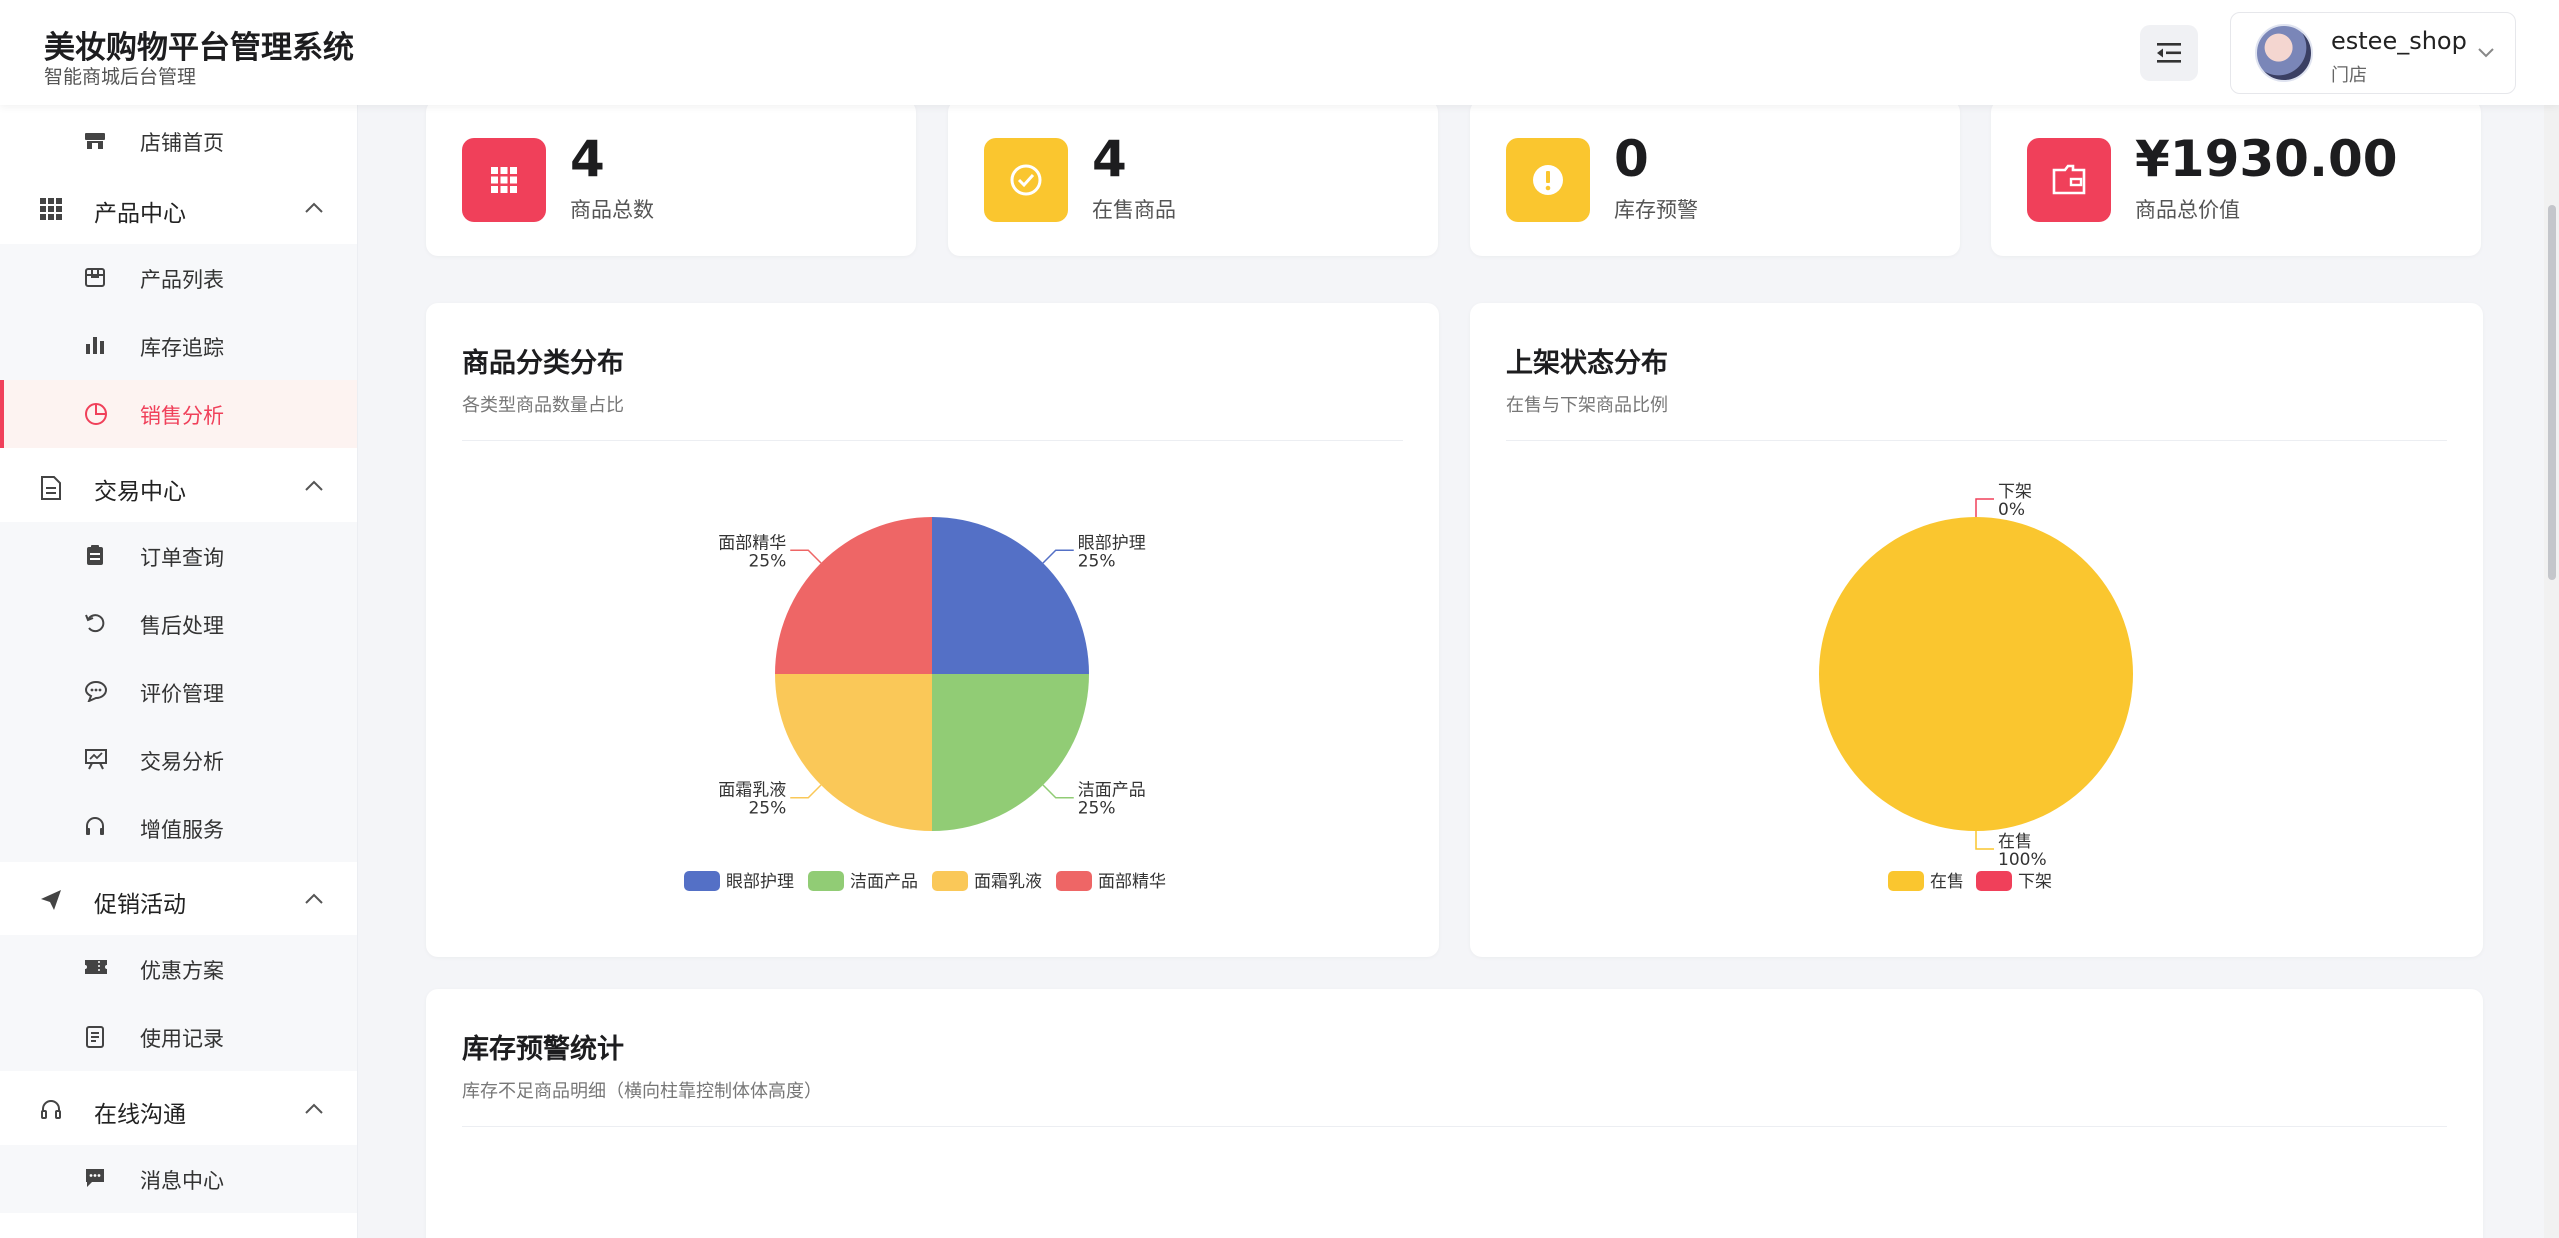 This screenshot has height=1238, width=2559. What do you see at coordinates (140, 905) in the screenshot?
I see `sidebar-group-label: 促销活动` at bounding box center [140, 905].